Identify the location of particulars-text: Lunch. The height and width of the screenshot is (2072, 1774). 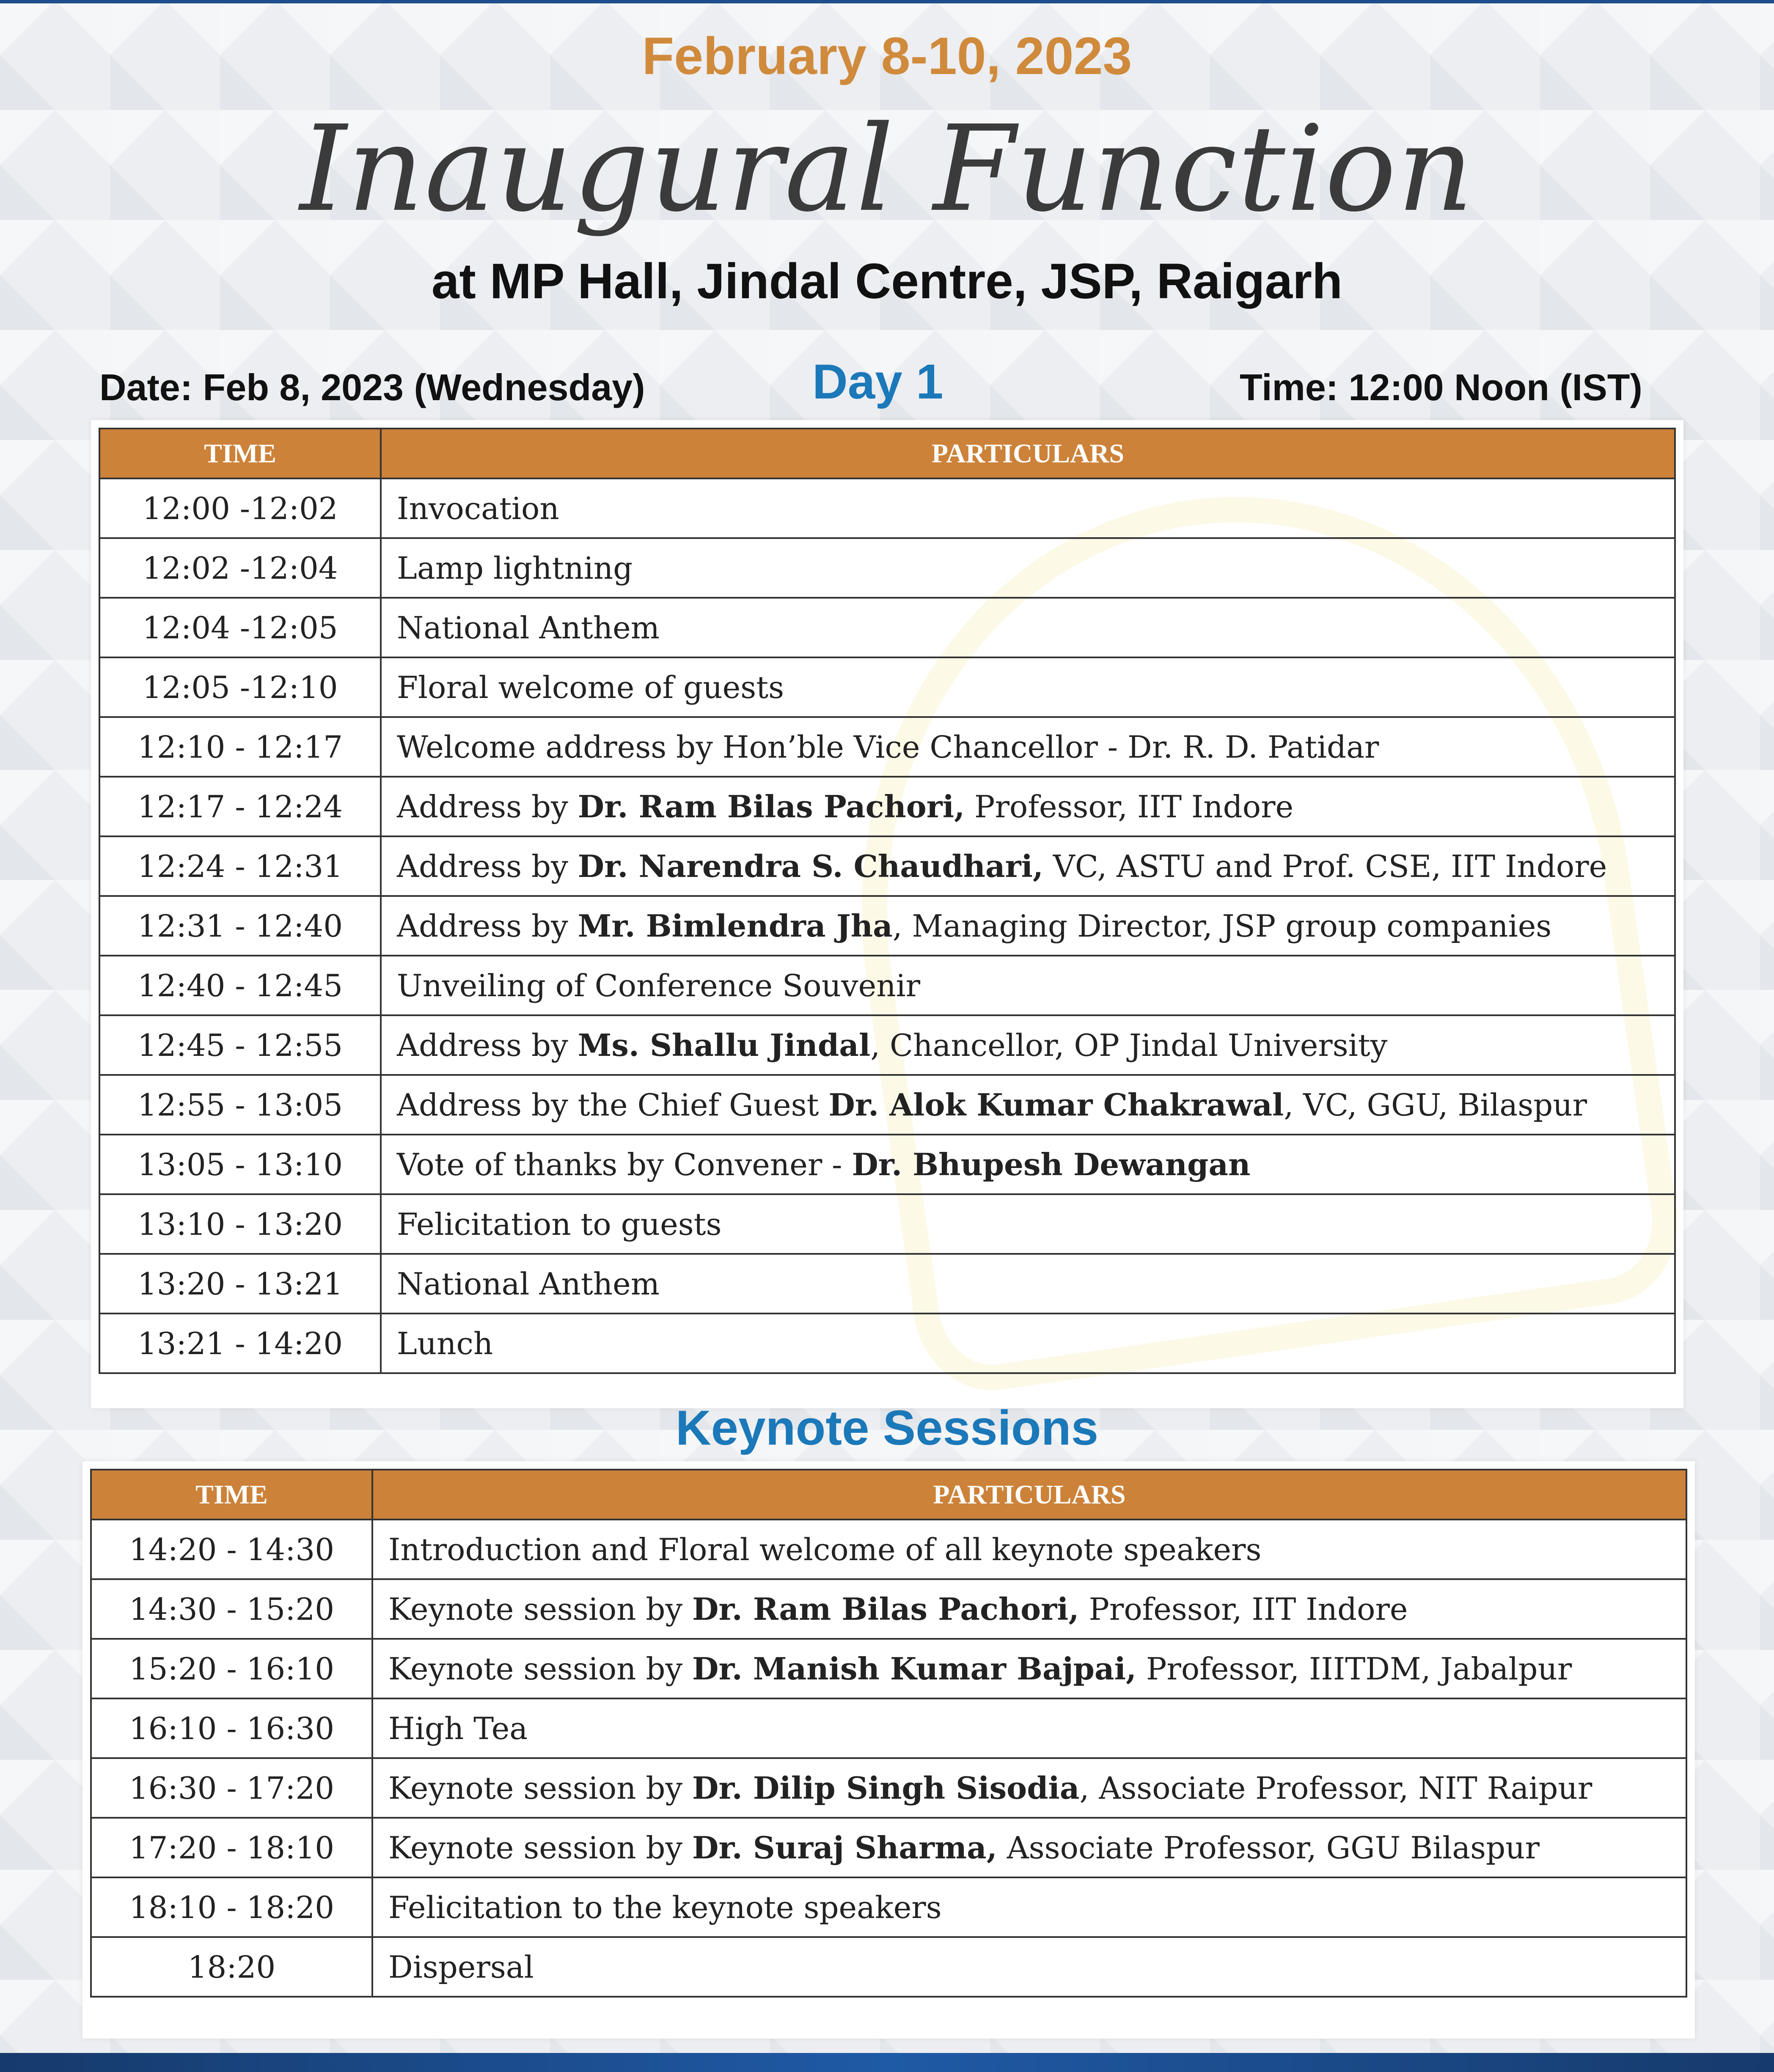
(445, 1343).